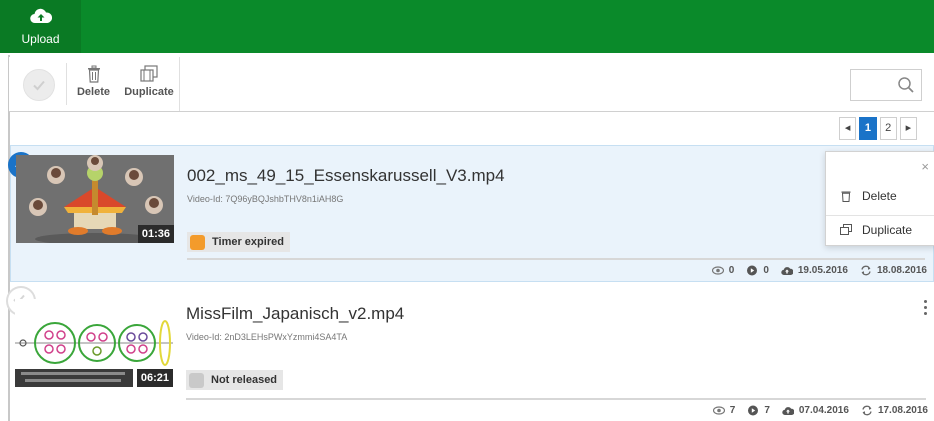  What do you see at coordinates (878, 128) in the screenshot?
I see `pagination: ◂ 1 2 ▸` at bounding box center [878, 128].